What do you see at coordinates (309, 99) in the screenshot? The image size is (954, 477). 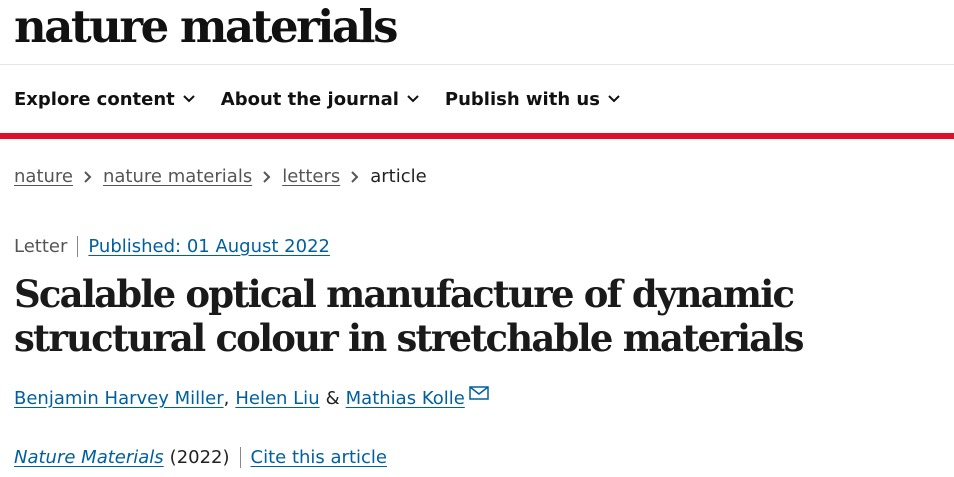 I see `nav-item-label: About the journal` at bounding box center [309, 99].